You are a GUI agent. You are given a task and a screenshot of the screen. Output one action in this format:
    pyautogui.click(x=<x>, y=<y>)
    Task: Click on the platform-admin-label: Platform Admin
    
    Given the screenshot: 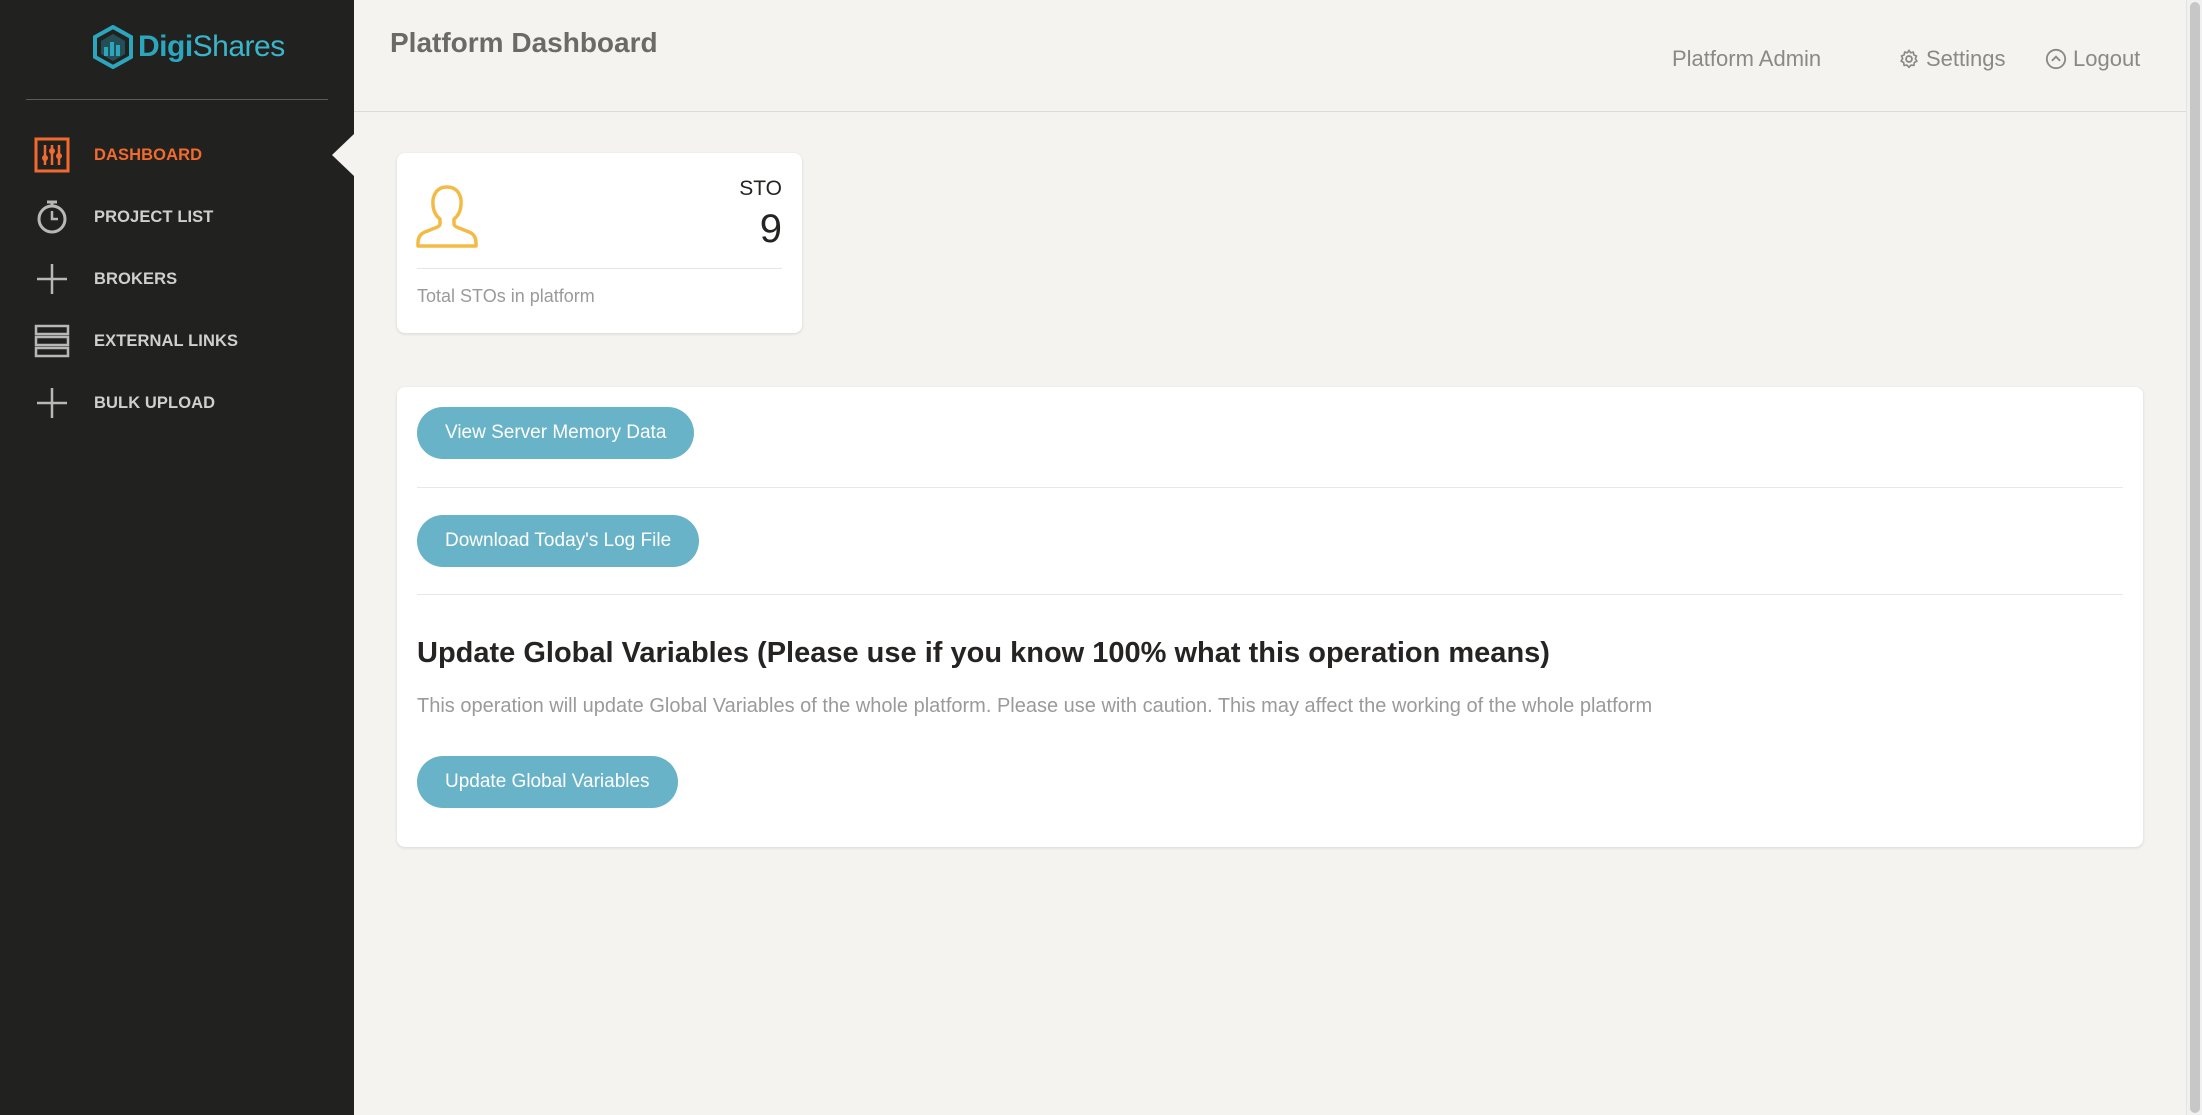 What is the action you would take?
    pyautogui.click(x=1747, y=58)
    